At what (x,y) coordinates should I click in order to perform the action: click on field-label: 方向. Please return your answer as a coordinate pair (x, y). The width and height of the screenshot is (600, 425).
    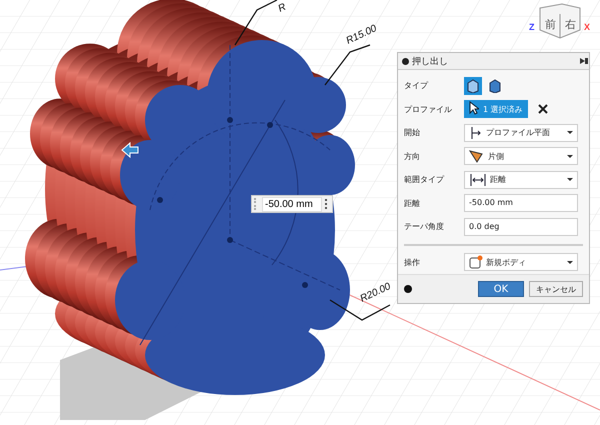
    Looking at the image, I should click on (412, 156).